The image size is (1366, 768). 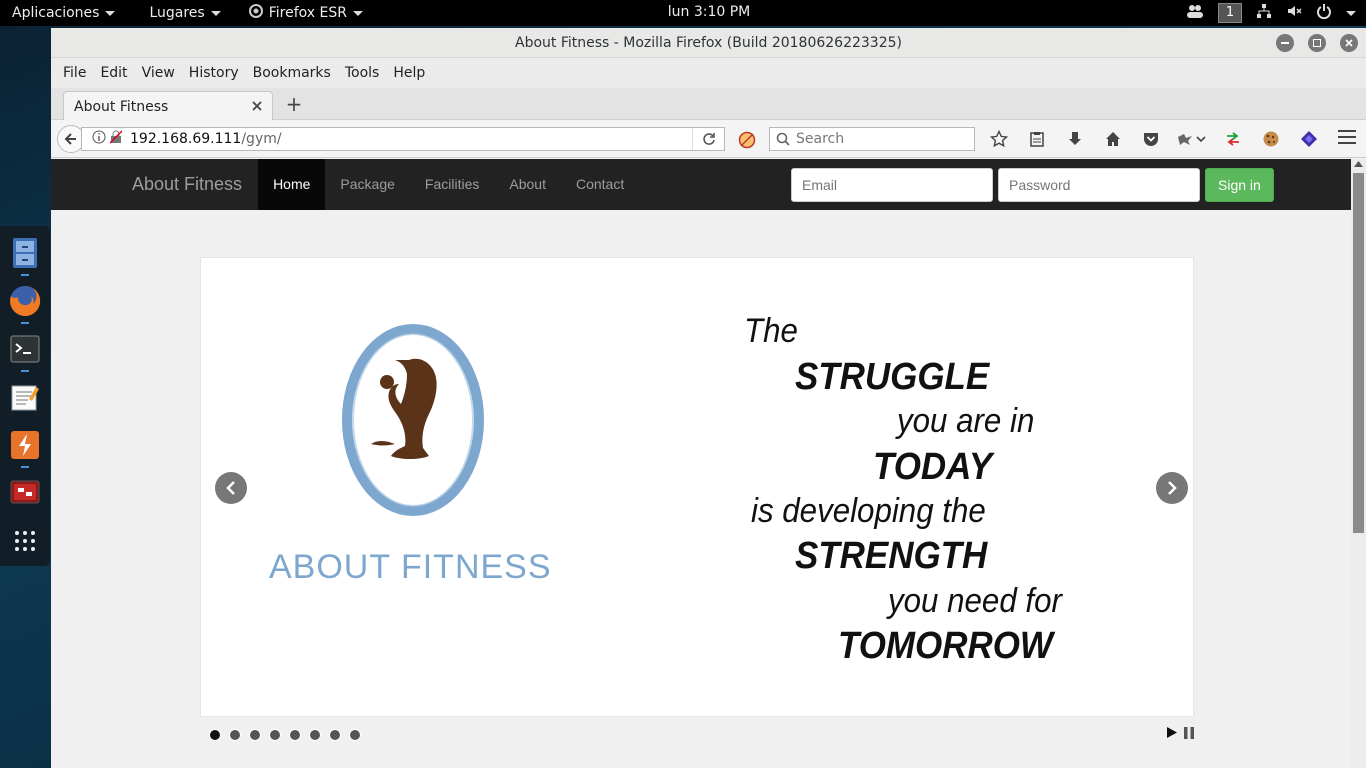 I want to click on dock-burp-app, so click(x=25, y=447).